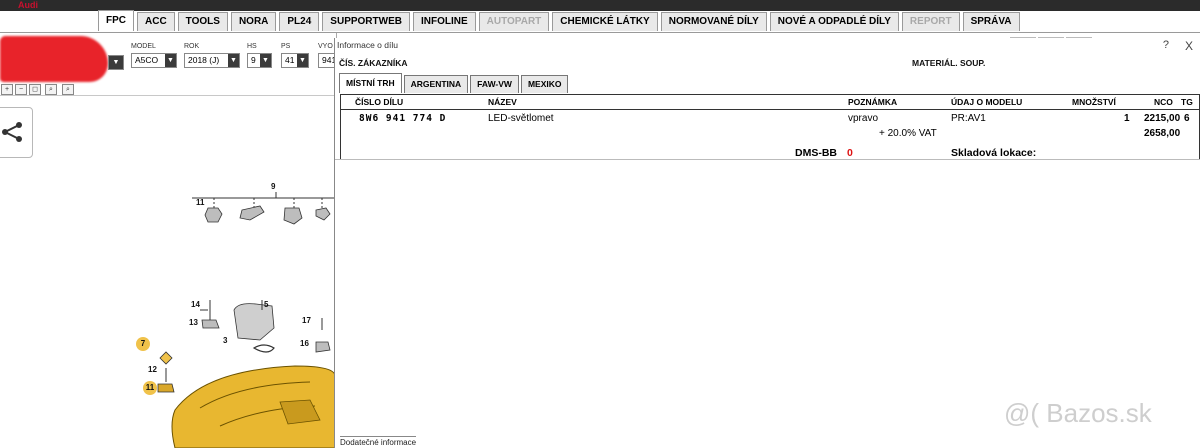  I want to click on tab-infoline: INFOLINE, so click(444, 21).